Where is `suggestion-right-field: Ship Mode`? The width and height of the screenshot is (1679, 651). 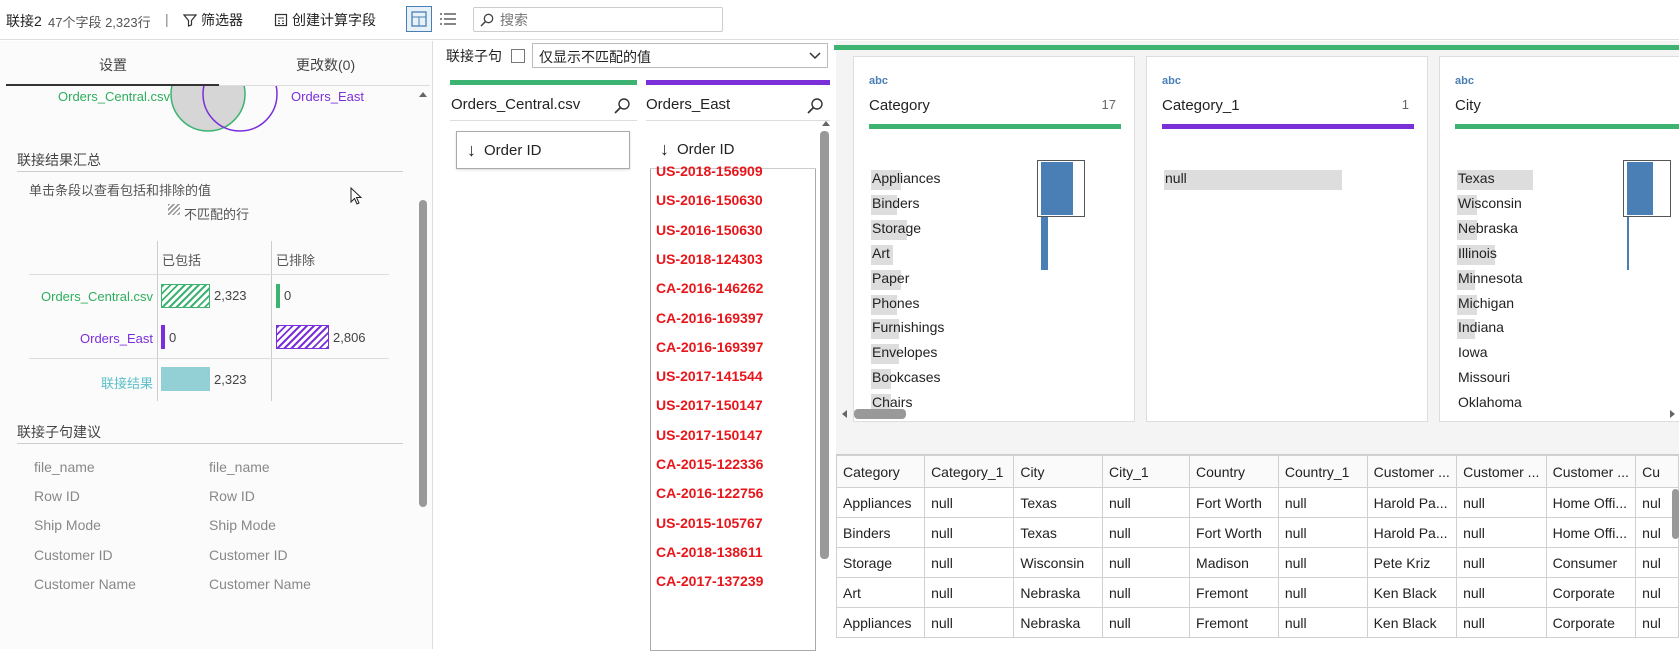 suggestion-right-field: Ship Mode is located at coordinates (242, 525).